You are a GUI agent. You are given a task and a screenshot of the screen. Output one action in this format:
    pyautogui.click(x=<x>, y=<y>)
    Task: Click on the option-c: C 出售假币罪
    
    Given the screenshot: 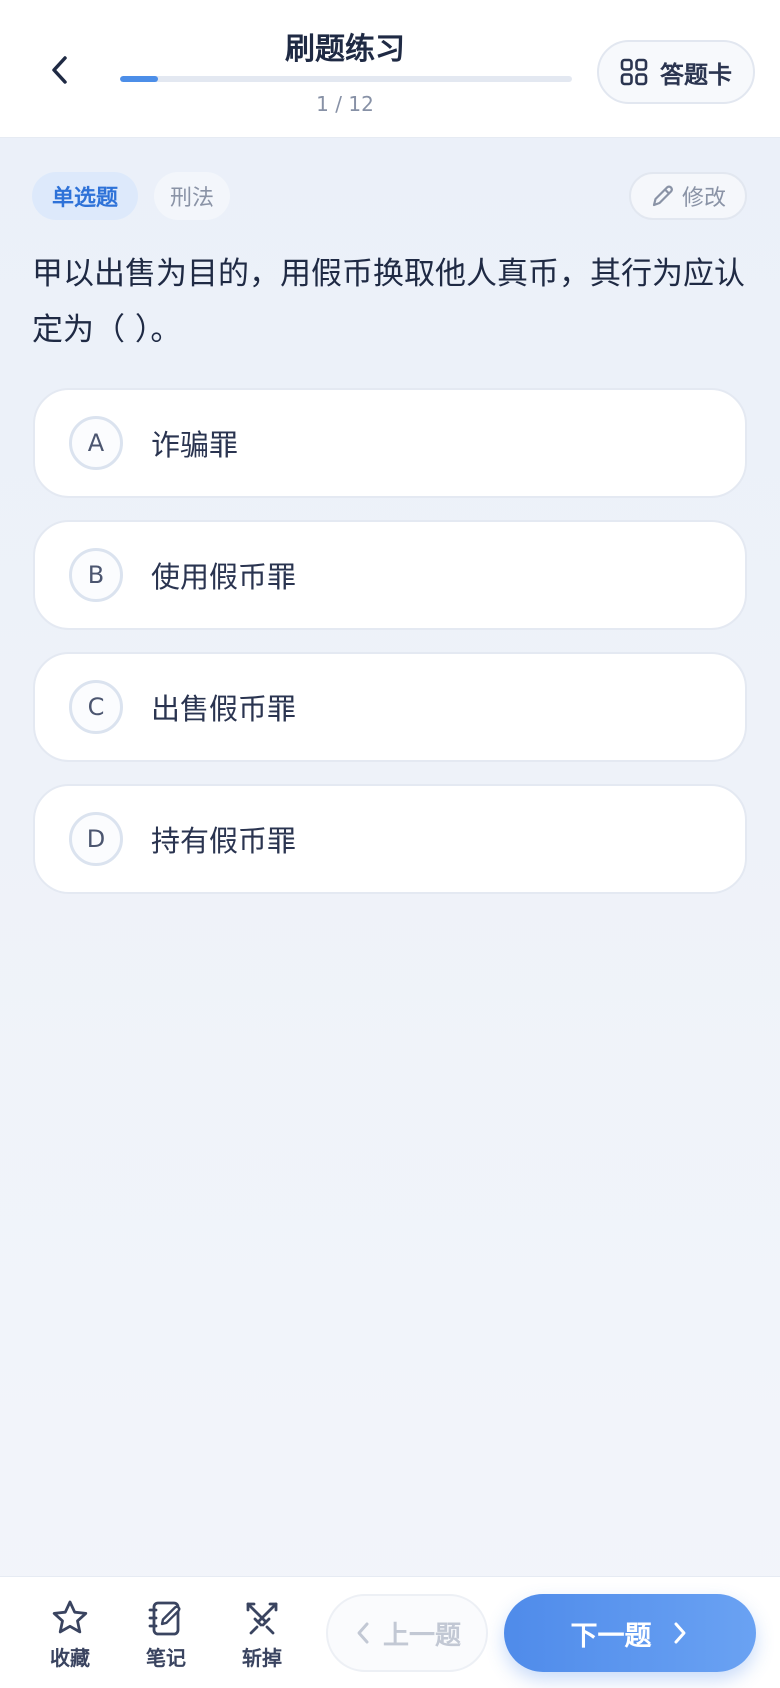 What is the action you would take?
    pyautogui.click(x=390, y=707)
    